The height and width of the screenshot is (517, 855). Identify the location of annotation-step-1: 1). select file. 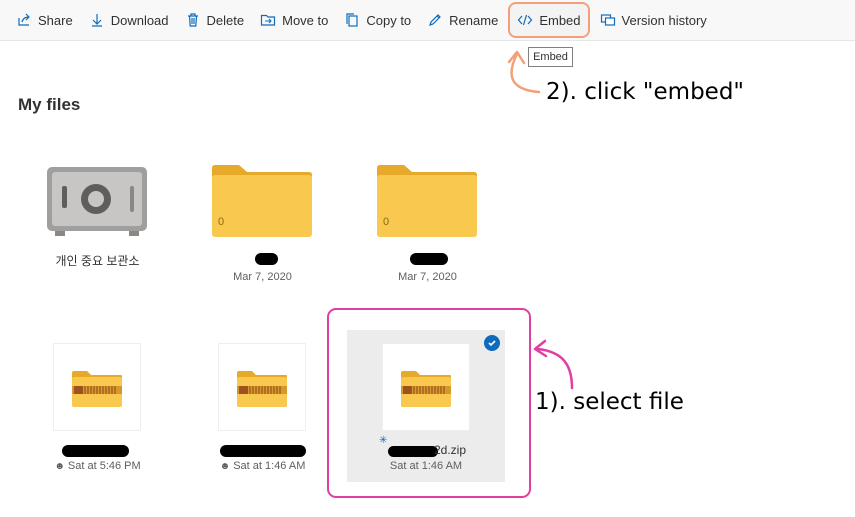
(609, 402).